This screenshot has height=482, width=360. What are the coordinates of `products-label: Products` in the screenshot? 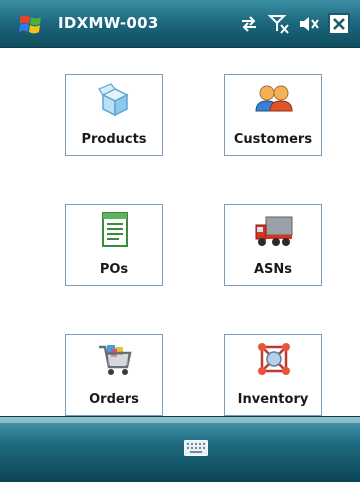 It's located at (114, 139).